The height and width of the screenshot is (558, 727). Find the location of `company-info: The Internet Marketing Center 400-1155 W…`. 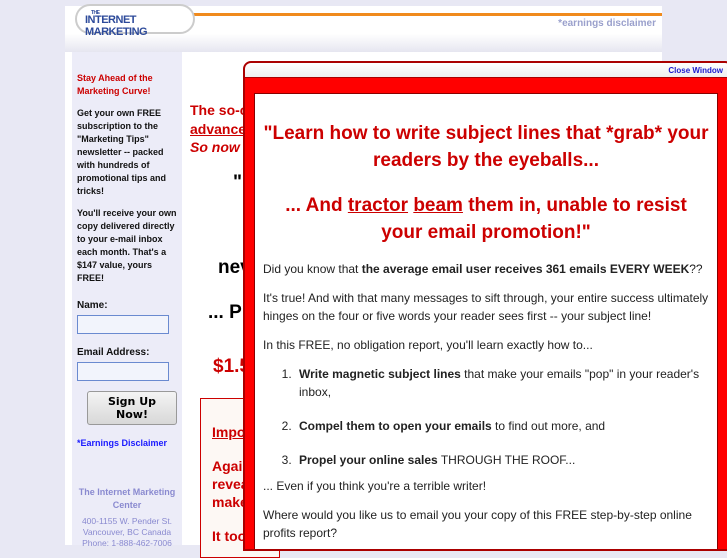

company-info: The Internet Marketing Center 400-1155 W… is located at coordinates (127, 517).